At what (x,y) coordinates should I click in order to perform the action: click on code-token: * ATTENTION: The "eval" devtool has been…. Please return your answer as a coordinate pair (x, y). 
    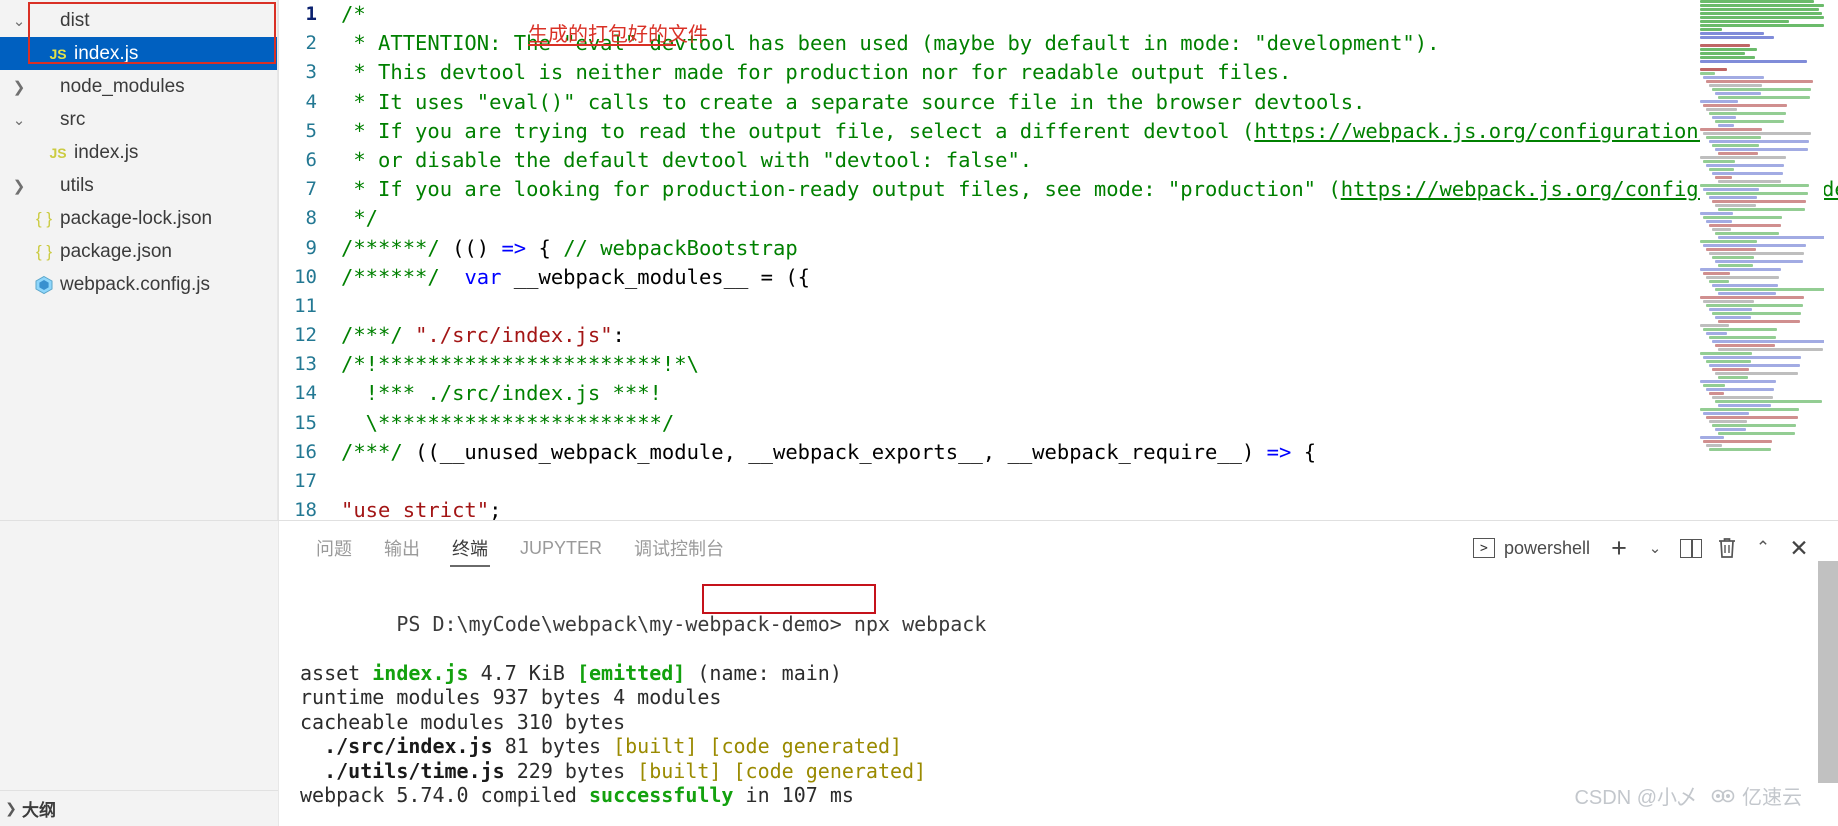
    Looking at the image, I should click on (890, 43).